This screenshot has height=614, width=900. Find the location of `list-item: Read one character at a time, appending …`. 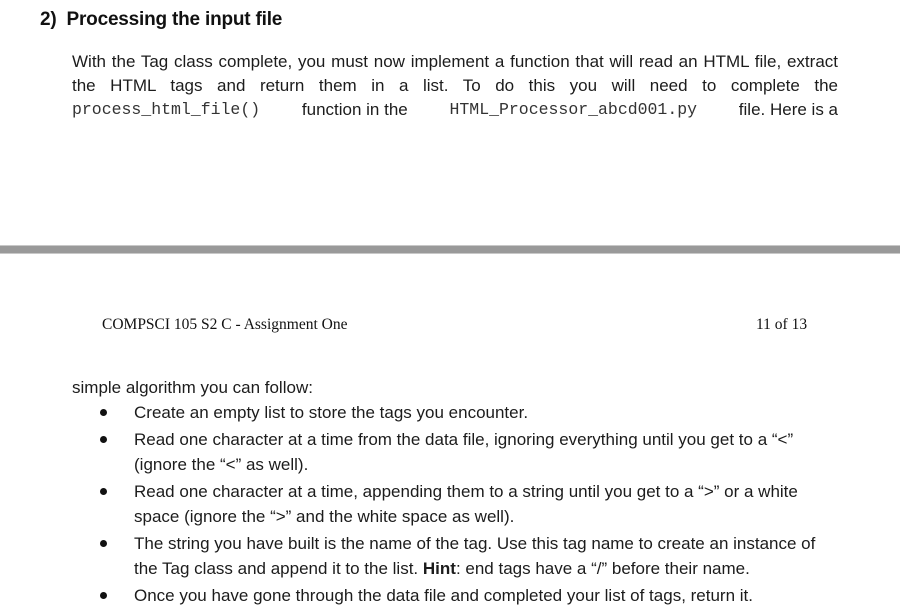

list-item: Read one character at a time, appending … is located at coordinates (470, 504).